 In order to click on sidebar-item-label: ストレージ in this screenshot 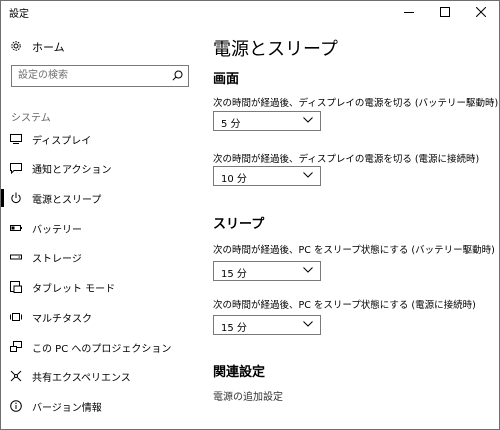, I will do `click(57, 259)`.